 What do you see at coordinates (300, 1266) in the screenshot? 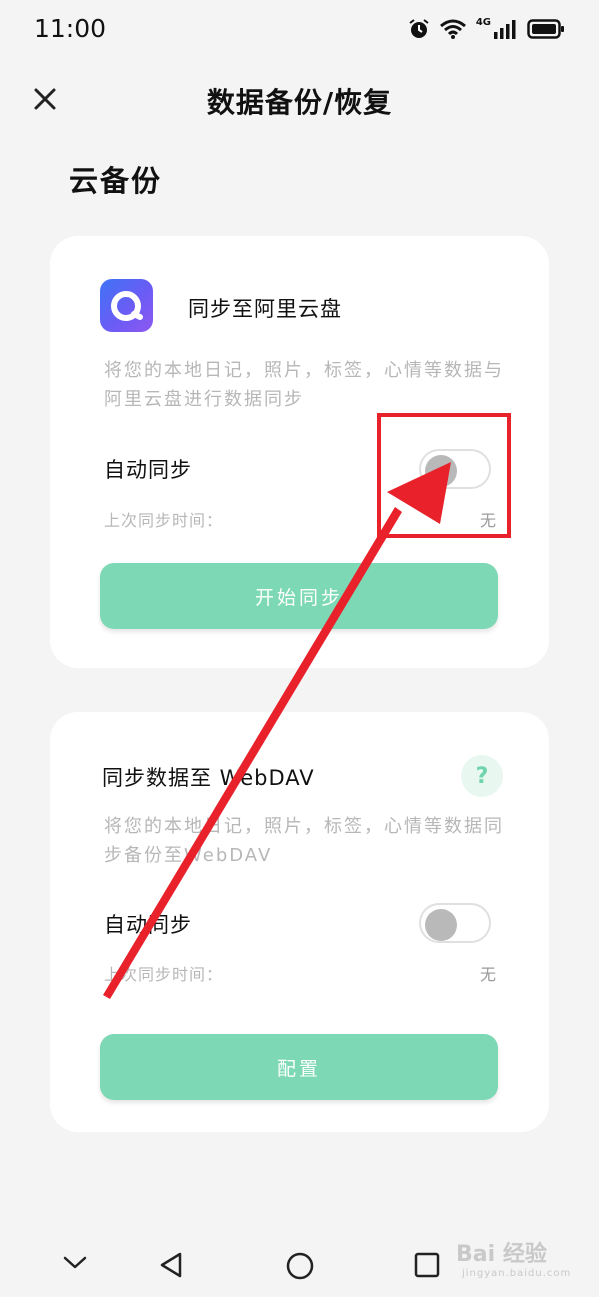
I see `home-icon` at bounding box center [300, 1266].